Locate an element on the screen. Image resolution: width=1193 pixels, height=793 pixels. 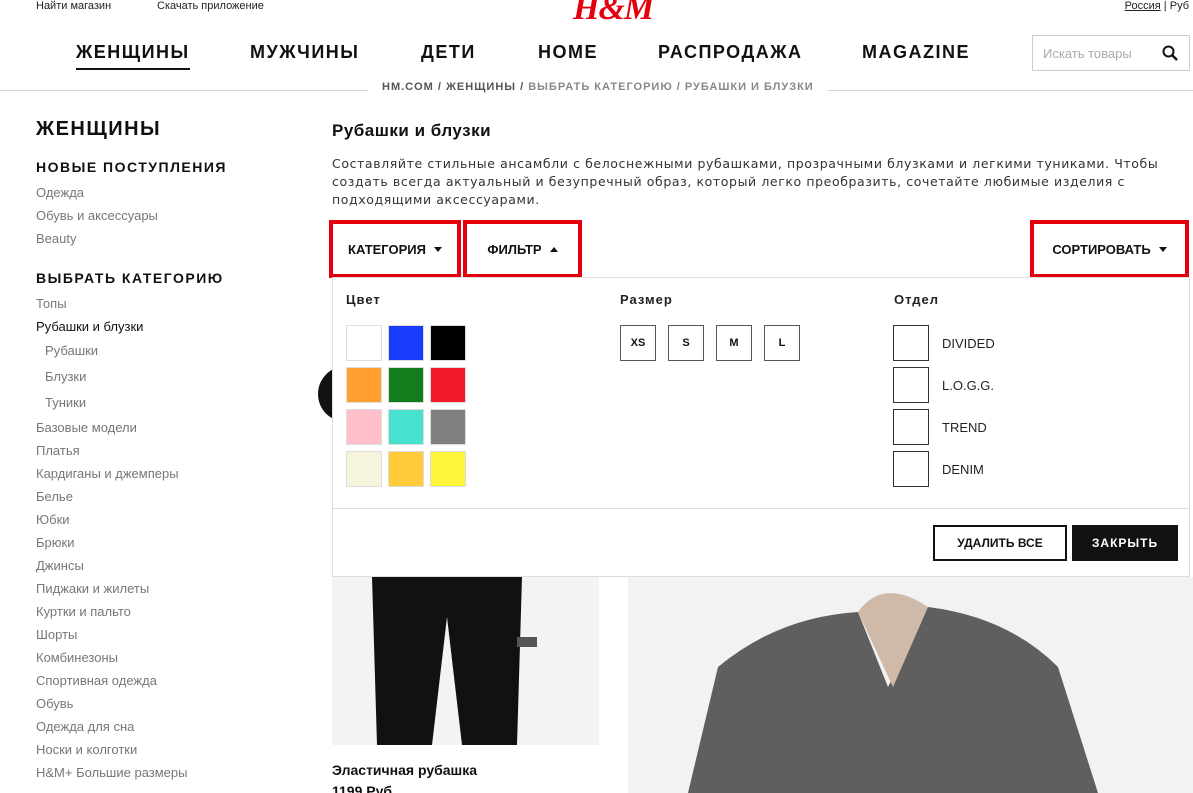
hm-logo: H&M is located at coordinates (613, 14).